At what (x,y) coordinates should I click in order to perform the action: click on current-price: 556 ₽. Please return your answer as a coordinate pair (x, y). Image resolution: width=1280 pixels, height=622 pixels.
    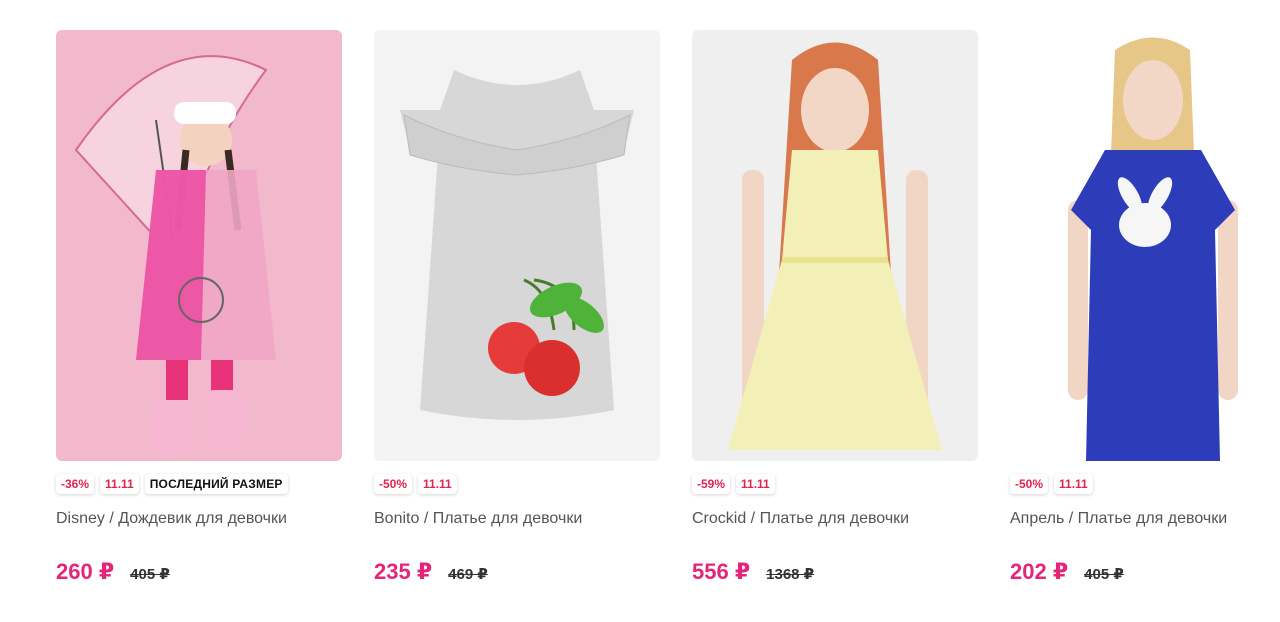
    Looking at the image, I should click on (721, 571).